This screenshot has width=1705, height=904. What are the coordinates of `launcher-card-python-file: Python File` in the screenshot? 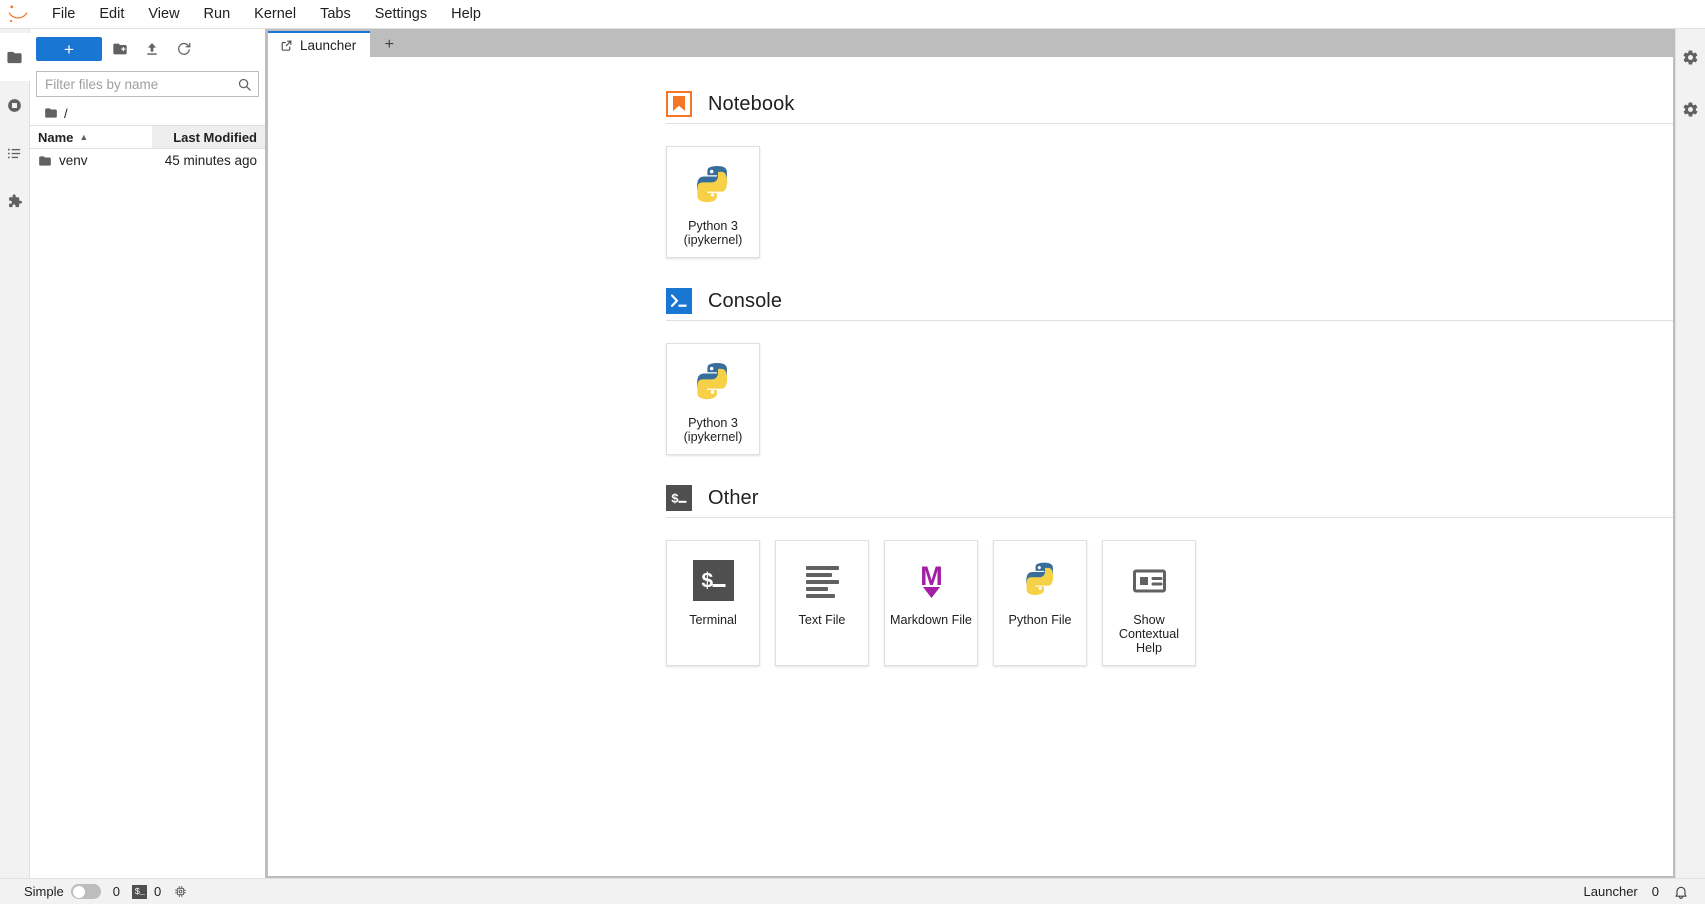 It's located at (1040, 603).